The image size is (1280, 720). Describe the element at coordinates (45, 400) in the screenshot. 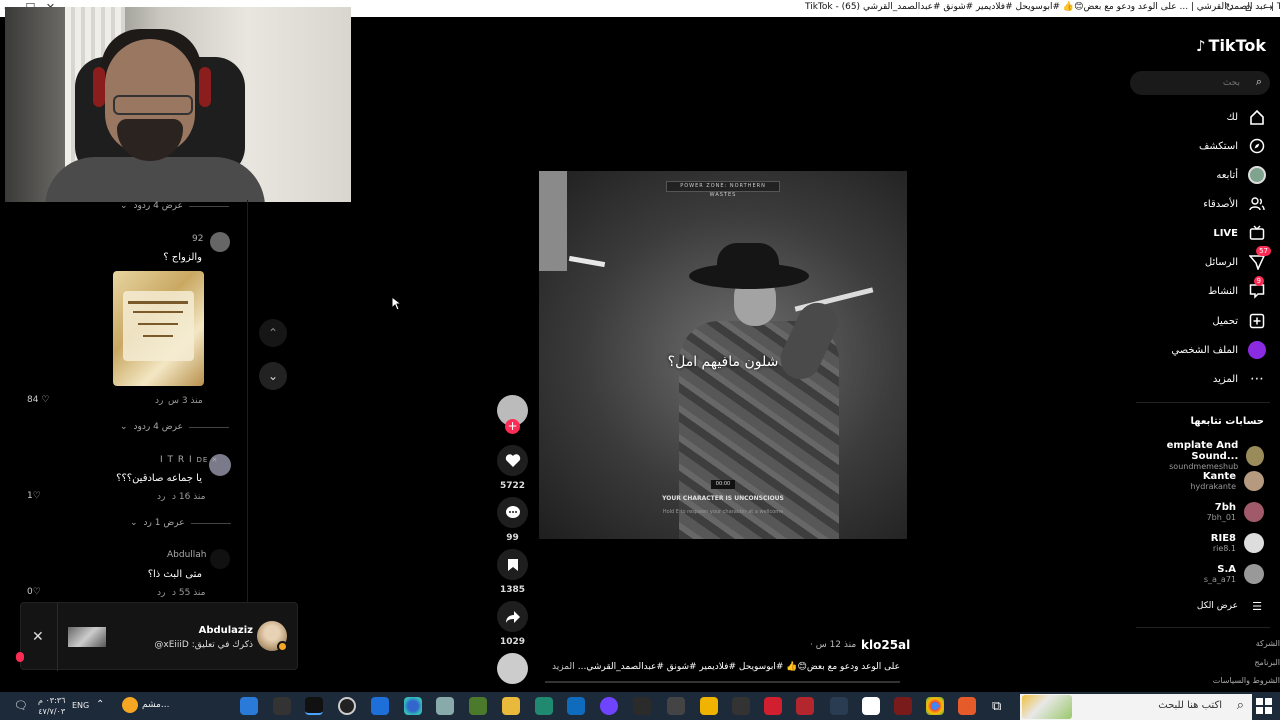

I see `heart-outline-icon: ♡` at that location.